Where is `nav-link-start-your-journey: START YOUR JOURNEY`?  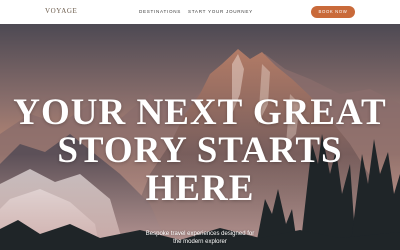 nav-link-start-your-journey: START YOUR JOURNEY is located at coordinates (220, 11).